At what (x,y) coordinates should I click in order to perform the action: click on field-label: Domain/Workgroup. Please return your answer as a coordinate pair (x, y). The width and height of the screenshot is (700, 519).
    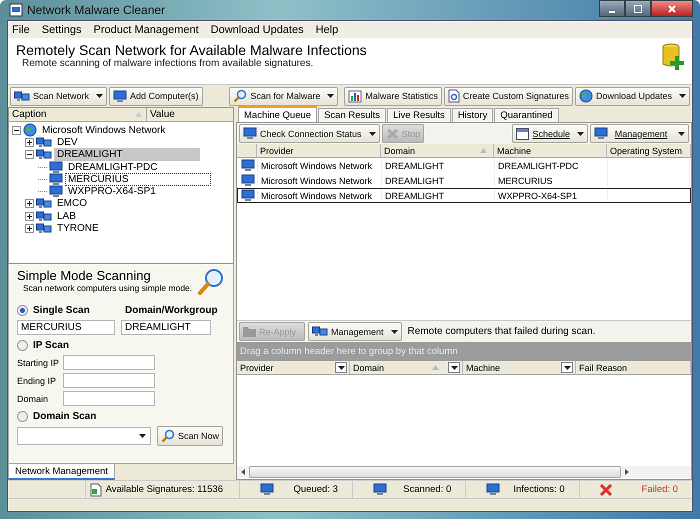
    Looking at the image, I should click on (171, 310).